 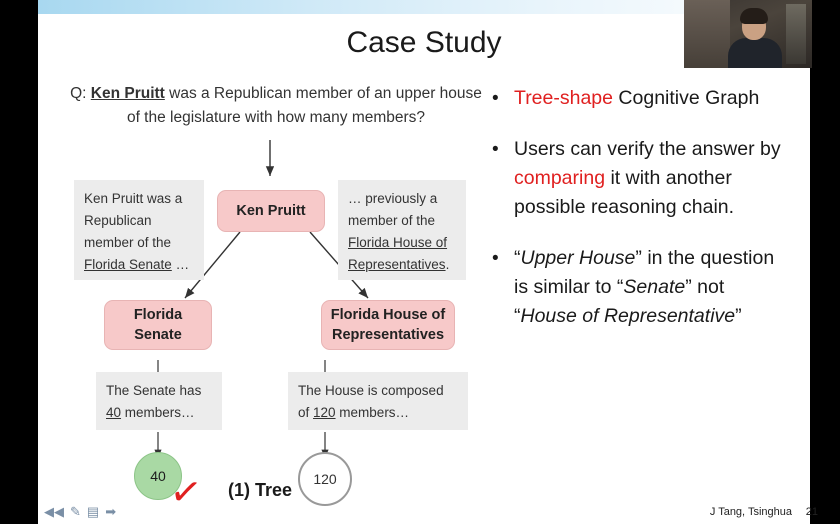 What do you see at coordinates (388, 315) in the screenshot?
I see `node-florida-house-line1: Florida House of` at bounding box center [388, 315].